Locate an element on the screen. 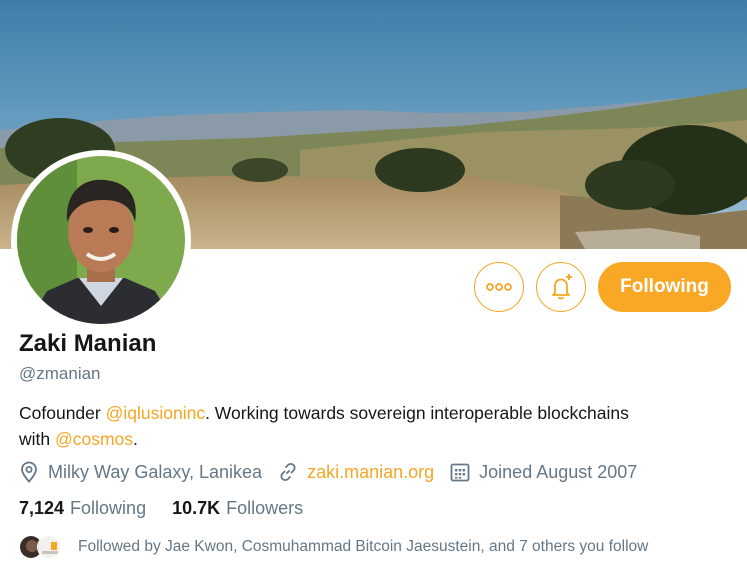 This screenshot has width=747, height=588. profile-website: zaki.manian.org is located at coordinates (356, 472).